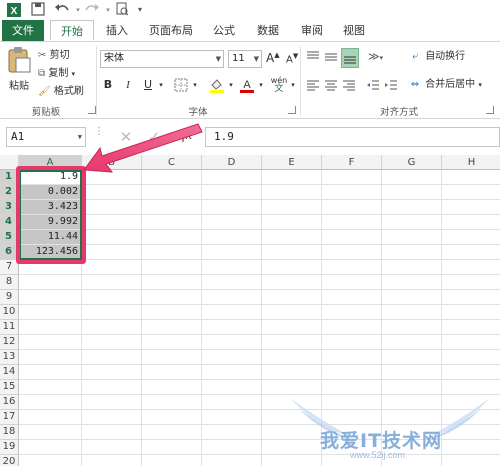 This screenshot has width=500, height=466. I want to click on format-painter-button: 🖌 格式刷, so click(65, 90).